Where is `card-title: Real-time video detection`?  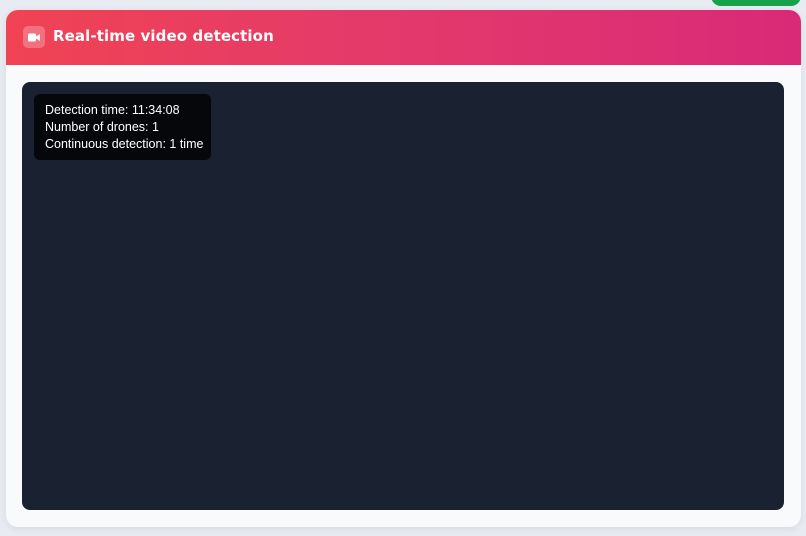
card-title: Real-time video detection is located at coordinates (163, 36).